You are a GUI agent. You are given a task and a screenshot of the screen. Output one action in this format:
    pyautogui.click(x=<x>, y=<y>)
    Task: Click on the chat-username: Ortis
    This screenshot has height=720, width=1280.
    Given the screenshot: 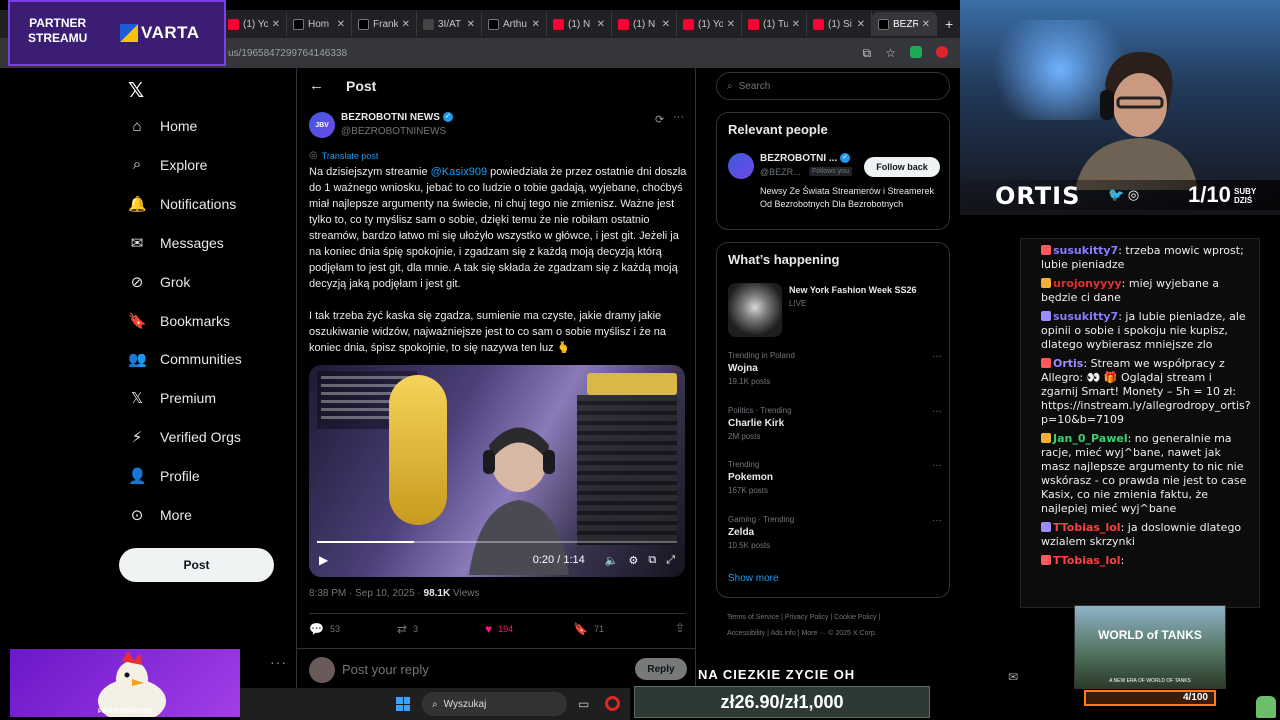 What is the action you would take?
    pyautogui.click(x=1068, y=363)
    